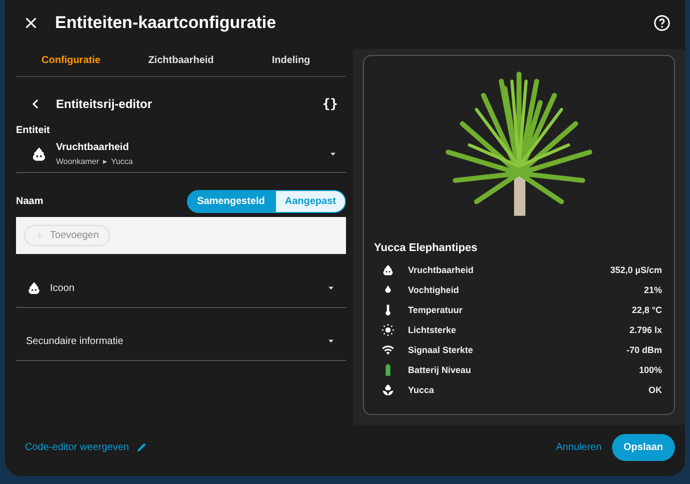  What do you see at coordinates (636, 270) in the screenshot?
I see `entity-value: 352,0 µS/cm` at bounding box center [636, 270].